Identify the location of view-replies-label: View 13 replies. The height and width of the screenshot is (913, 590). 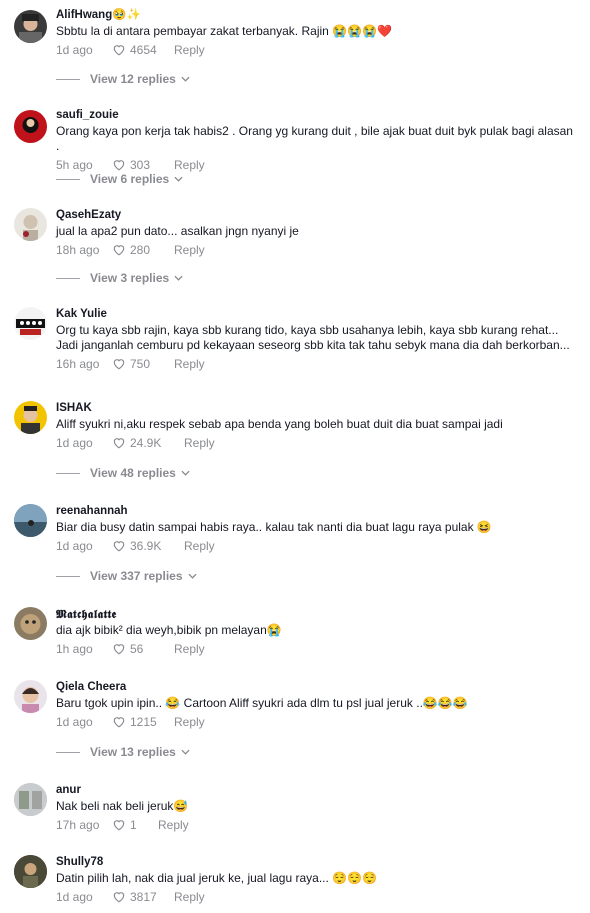
(133, 752).